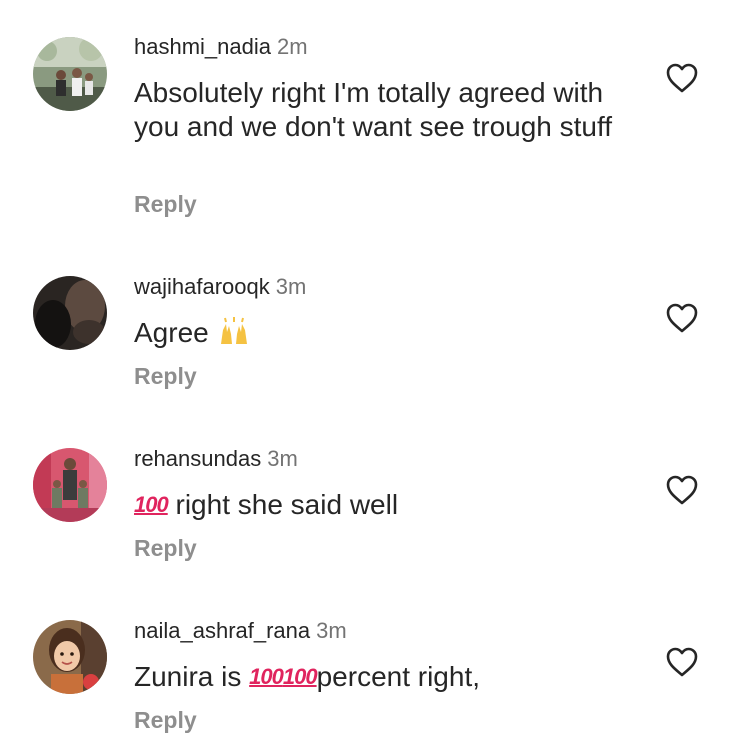 This screenshot has height=755, width=740. I want to click on child-photo-avatar, so click(70, 657).